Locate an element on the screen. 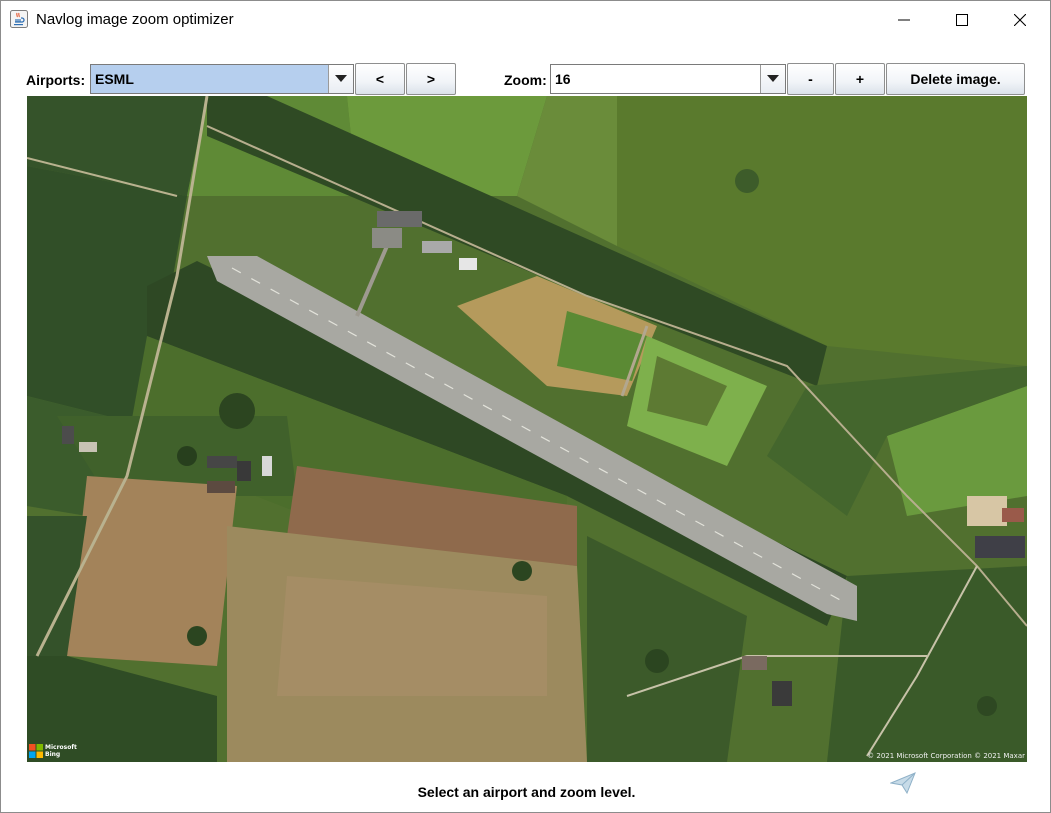  minimize-icon is located at coordinates (904, 20).